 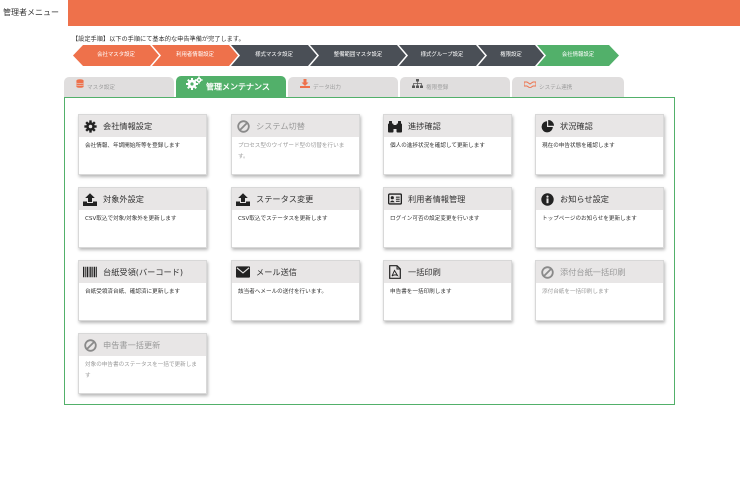 I want to click on tab-label: システム連携, so click(x=556, y=88).